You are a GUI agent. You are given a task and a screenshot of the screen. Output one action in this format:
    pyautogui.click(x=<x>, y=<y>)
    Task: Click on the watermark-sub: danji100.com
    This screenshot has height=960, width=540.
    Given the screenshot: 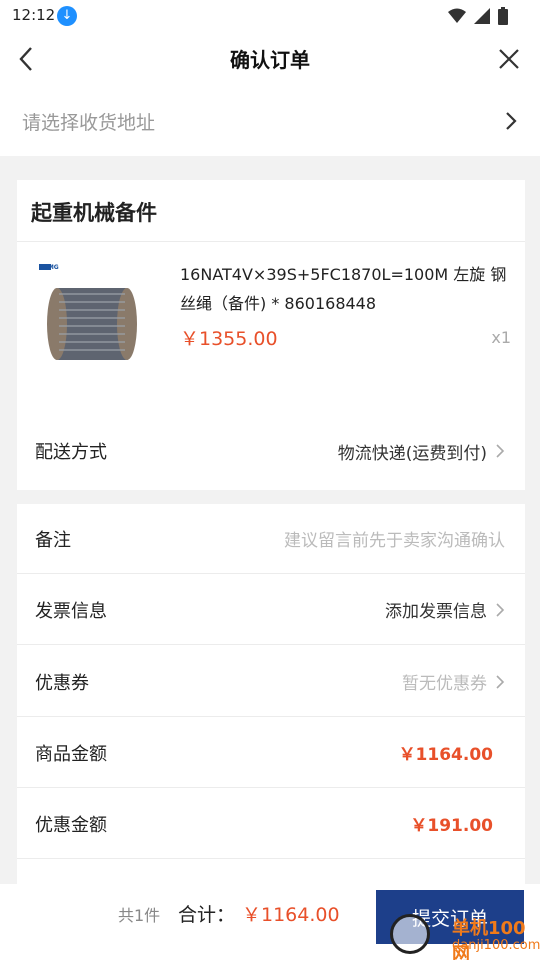 What is the action you would take?
    pyautogui.click(x=496, y=945)
    